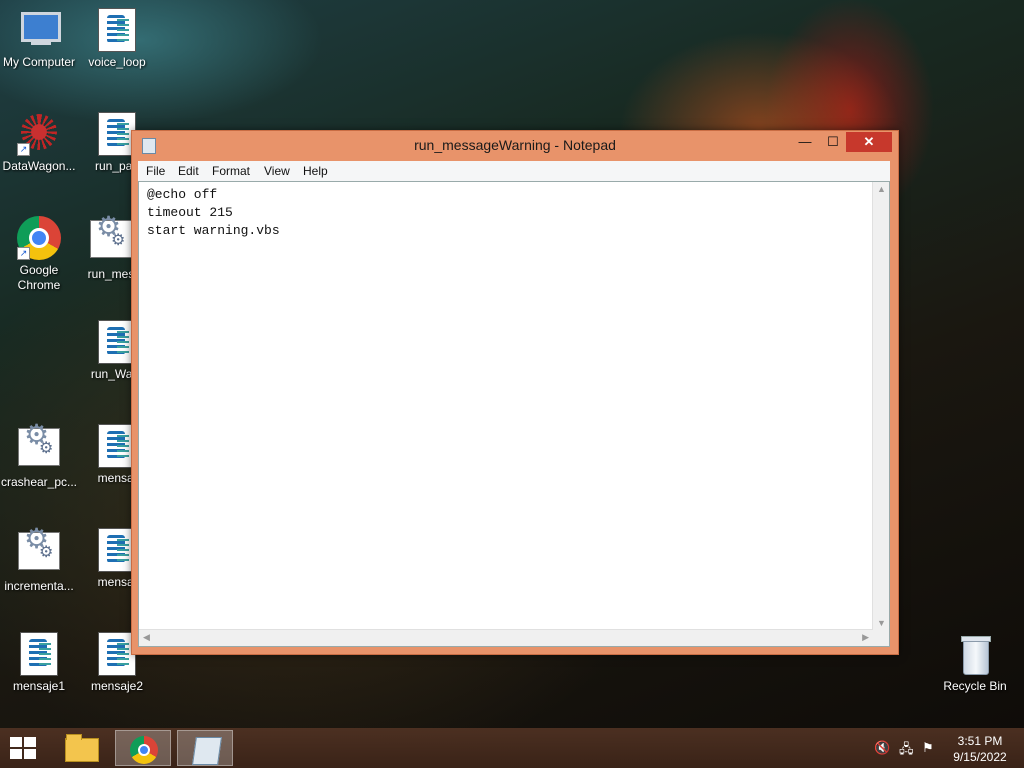 The height and width of the screenshot is (768, 1024). What do you see at coordinates (512, 748) in the screenshot?
I see `taskbar: 🔇 🖧 ⚑ 3:51 PM 9/15/2022` at bounding box center [512, 748].